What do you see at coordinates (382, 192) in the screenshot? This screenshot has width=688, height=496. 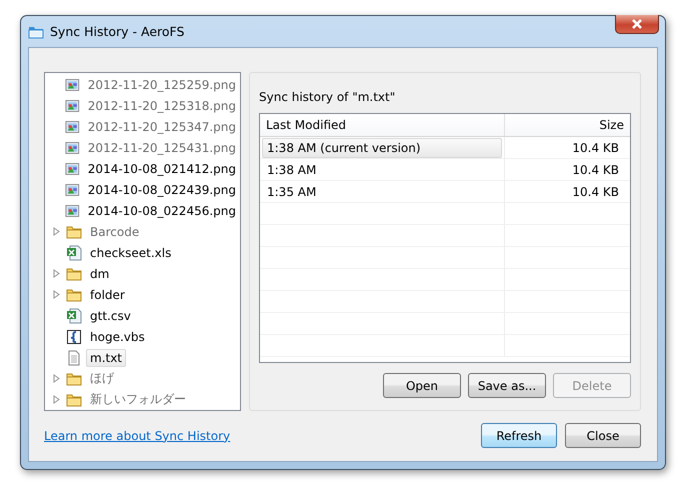 I see `table-cell: 1:35 AM` at bounding box center [382, 192].